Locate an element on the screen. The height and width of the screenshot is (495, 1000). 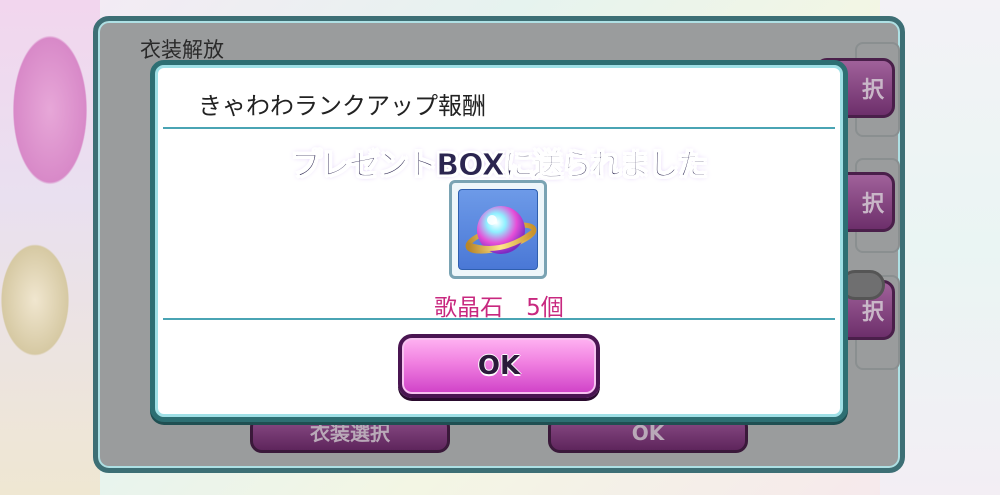
reward-item-background is located at coordinates (498, 229).